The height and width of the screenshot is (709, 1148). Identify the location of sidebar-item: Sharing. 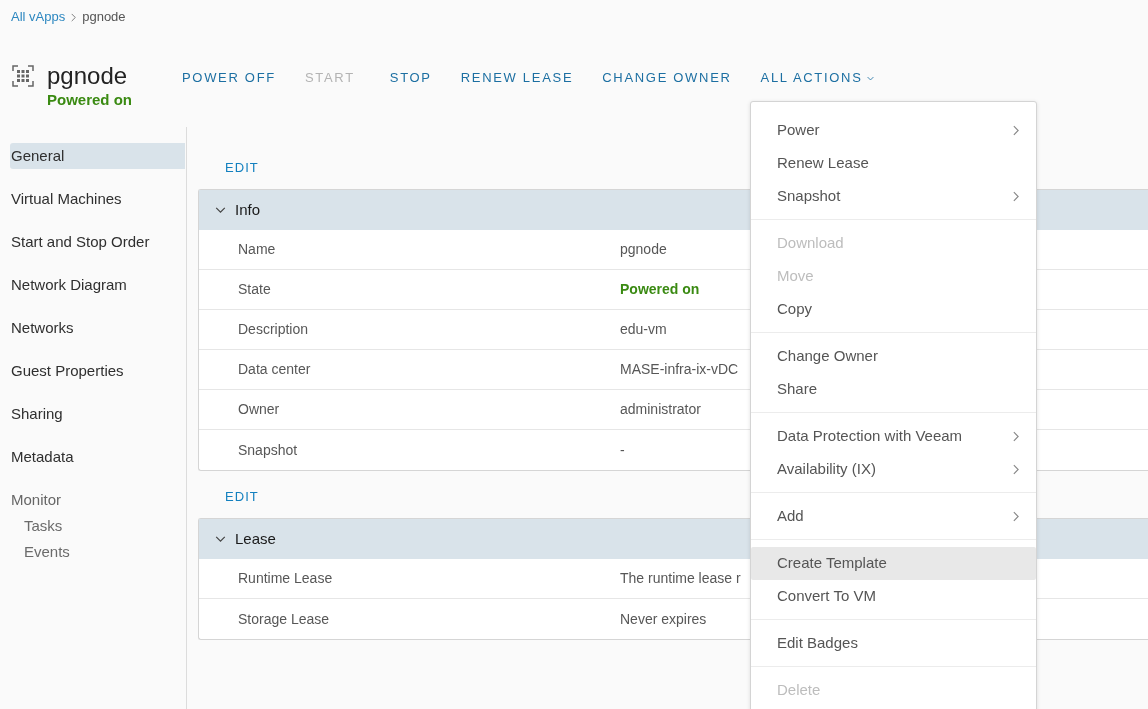
(97, 414).